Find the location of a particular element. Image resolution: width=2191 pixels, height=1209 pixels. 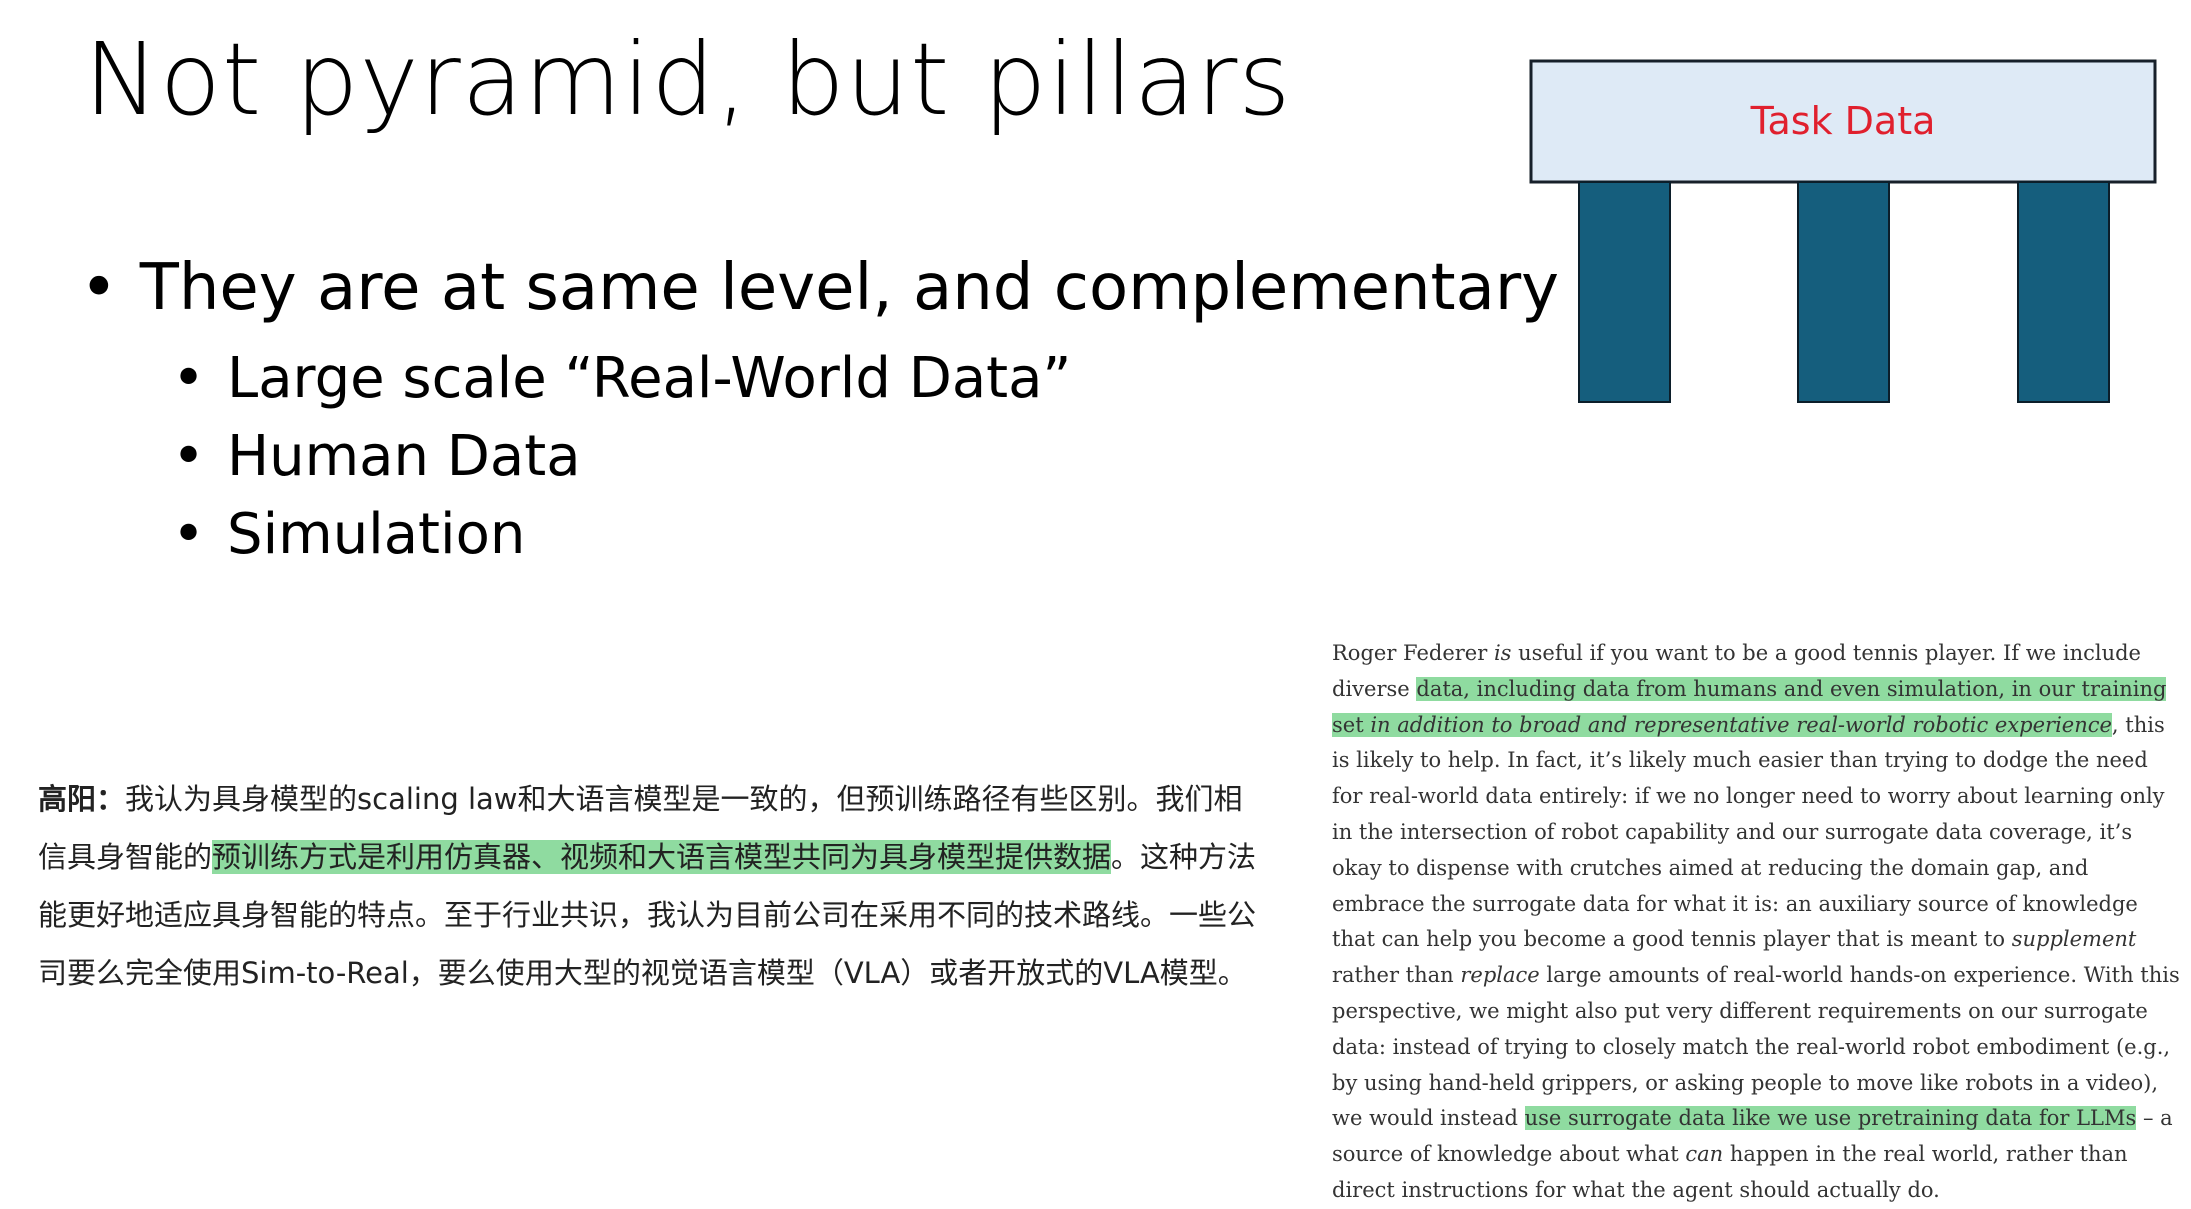

excerpt-emphasis: is is located at coordinates (1502, 653).